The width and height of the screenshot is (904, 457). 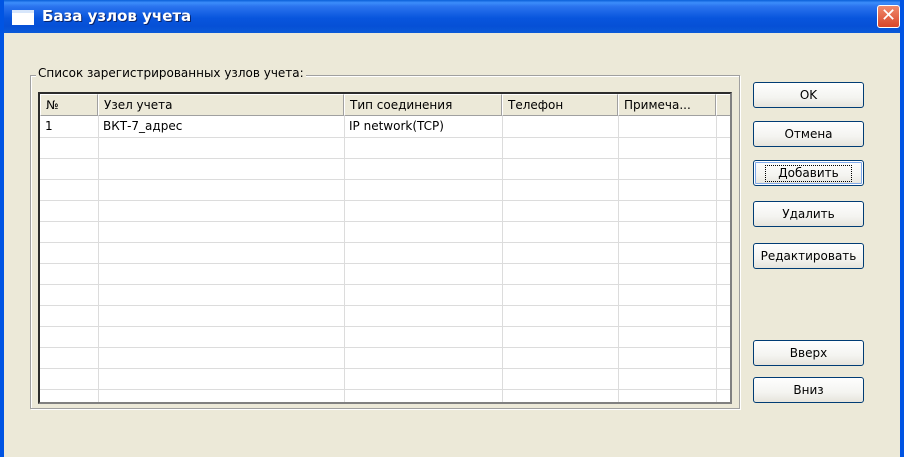 I want to click on column-header-filler, so click(x=723, y=105).